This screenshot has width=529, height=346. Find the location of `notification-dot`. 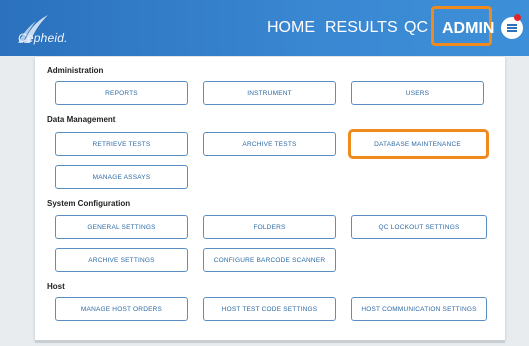

notification-dot is located at coordinates (517, 17).